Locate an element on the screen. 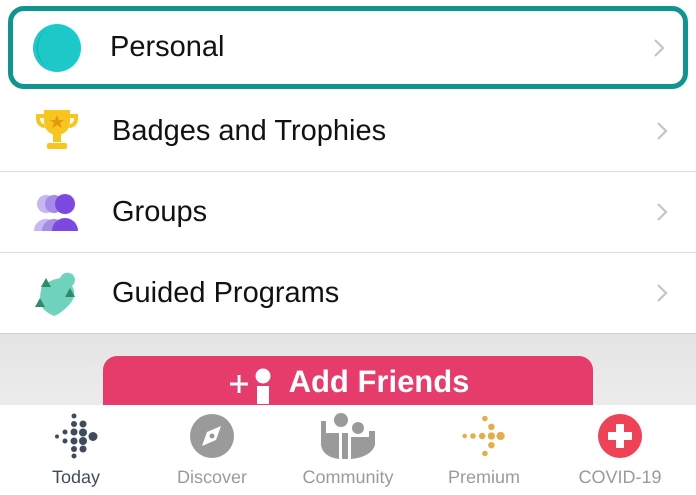  menu-label: Badges and Trophies is located at coordinates (250, 131).